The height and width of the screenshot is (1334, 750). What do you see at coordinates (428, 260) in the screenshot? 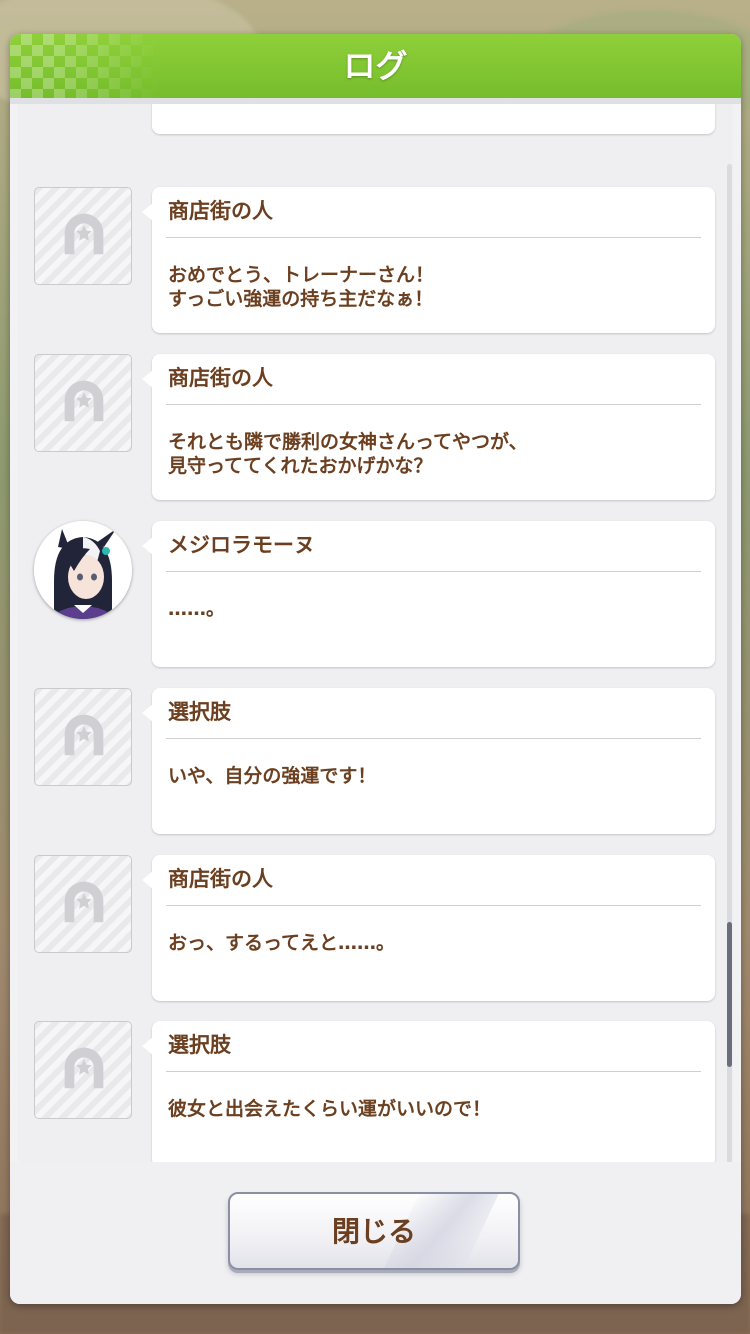
I see `log-bubble: 商店街の人 おめでとう、トレーナーさん！ すっごい強運の持ち主だなぁ！` at bounding box center [428, 260].